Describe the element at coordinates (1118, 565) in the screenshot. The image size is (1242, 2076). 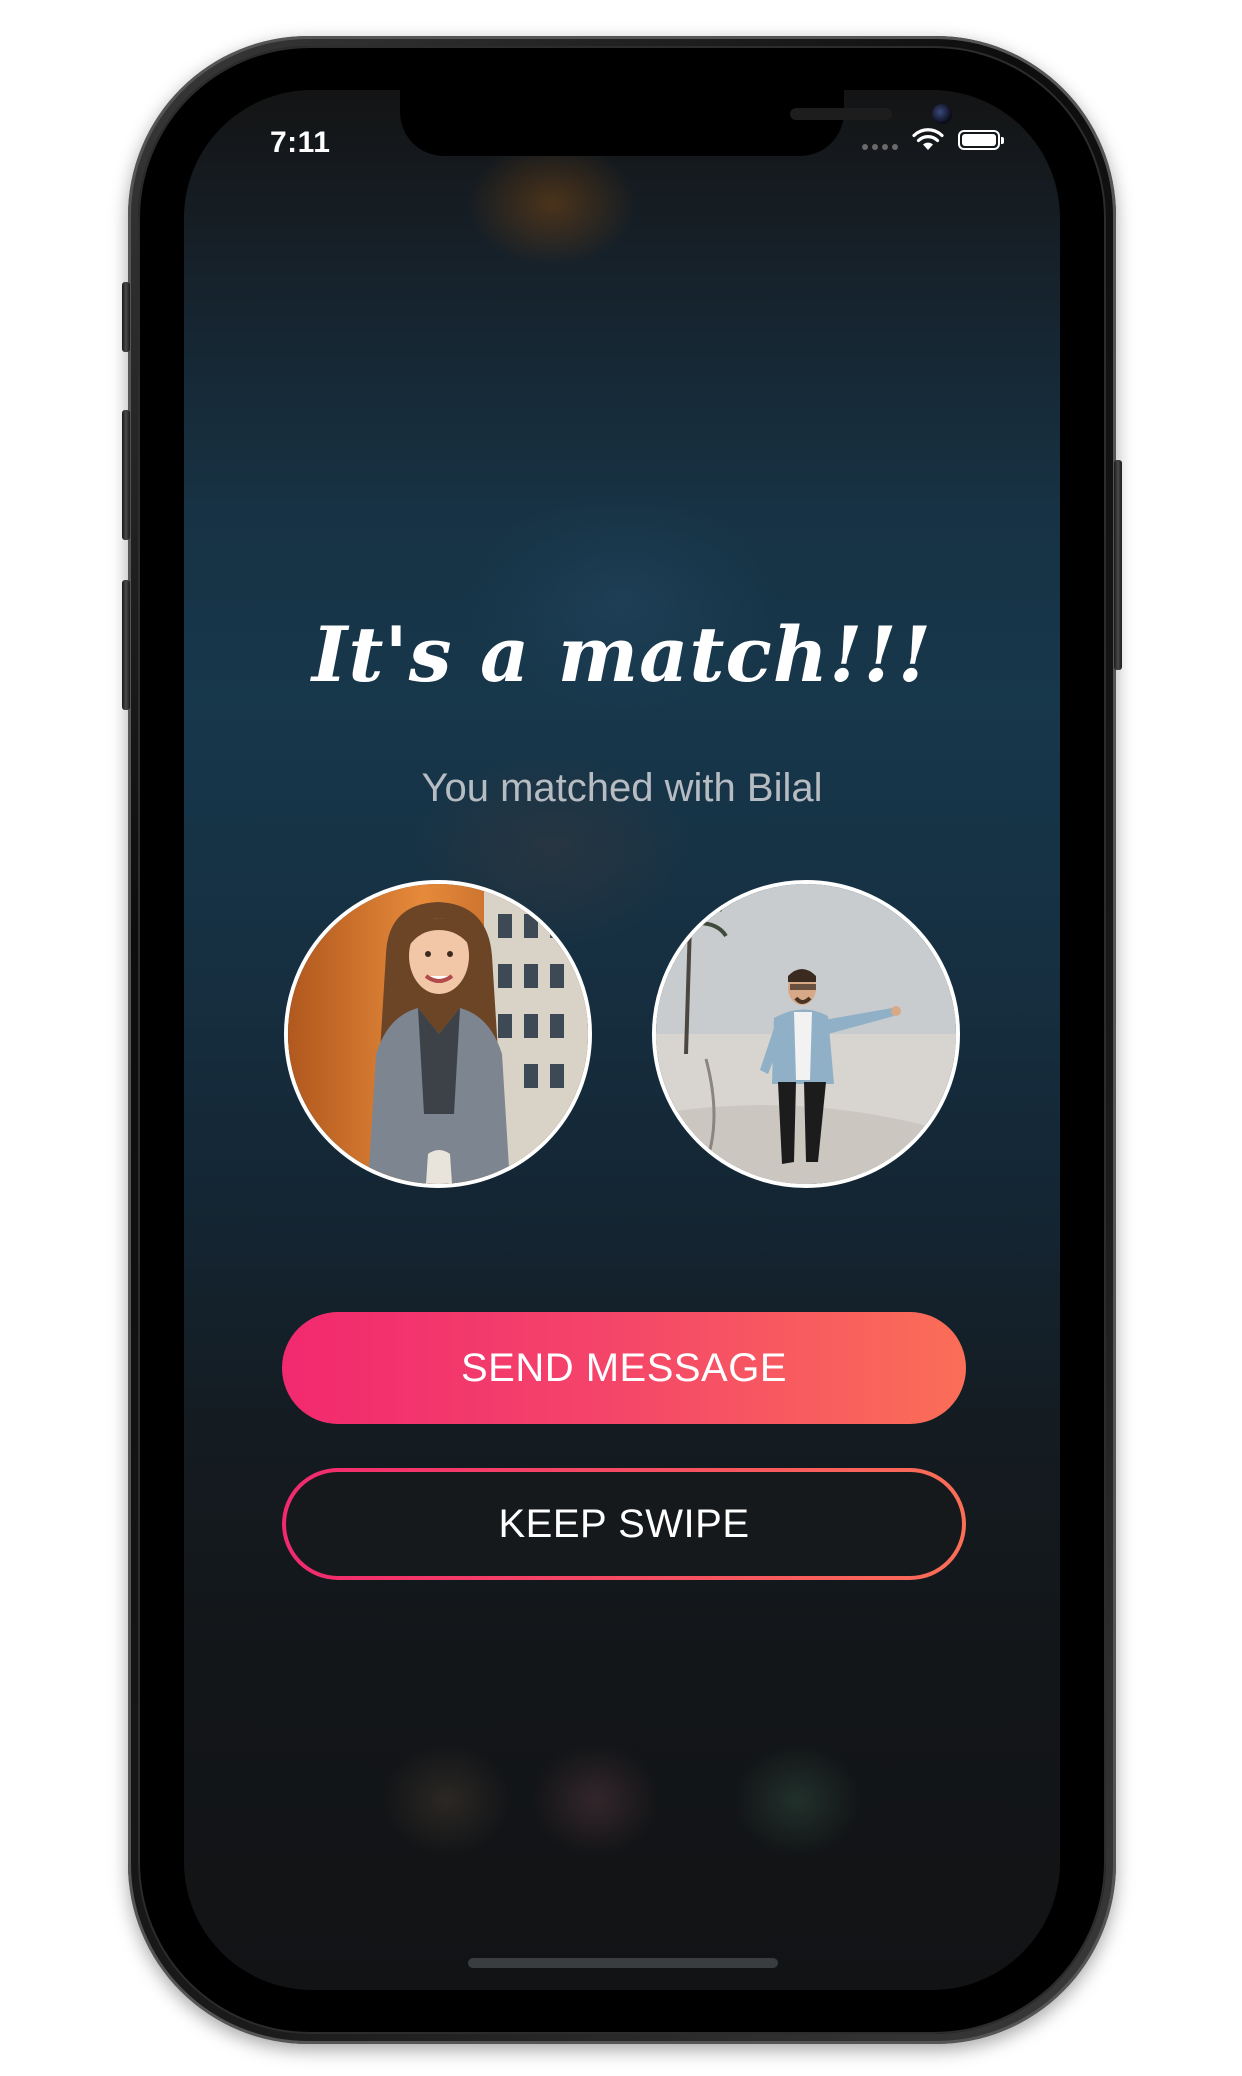
I see `power-button` at that location.